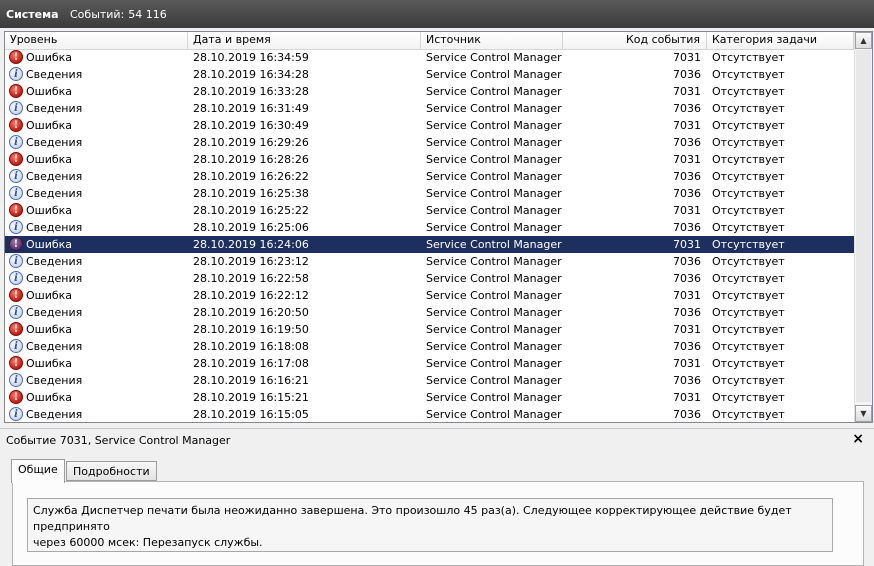 This screenshot has width=874, height=566. I want to click on datetime-cell: 28.10.2019 16:19:50, so click(251, 329).